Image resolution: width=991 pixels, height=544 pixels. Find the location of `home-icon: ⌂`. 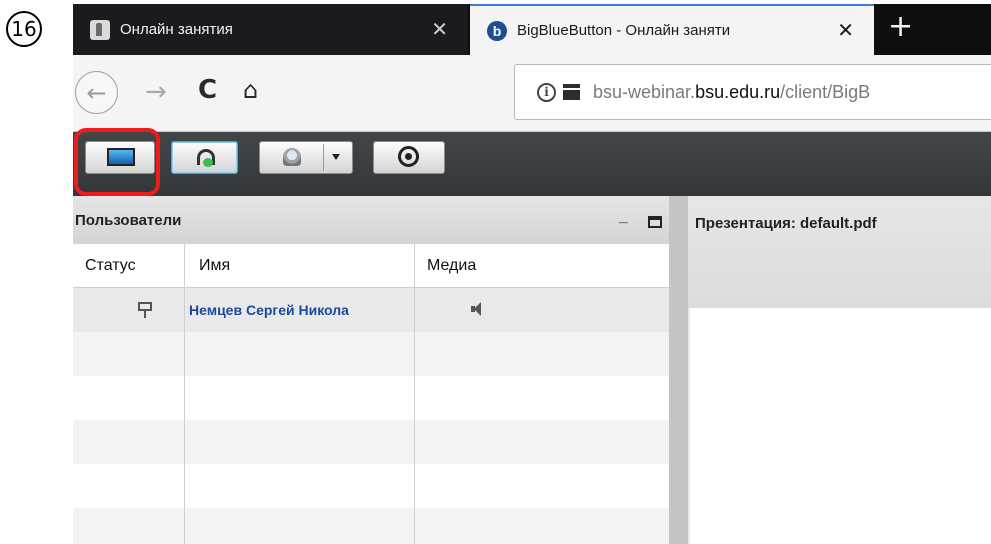

home-icon: ⌂ is located at coordinates (250, 90).